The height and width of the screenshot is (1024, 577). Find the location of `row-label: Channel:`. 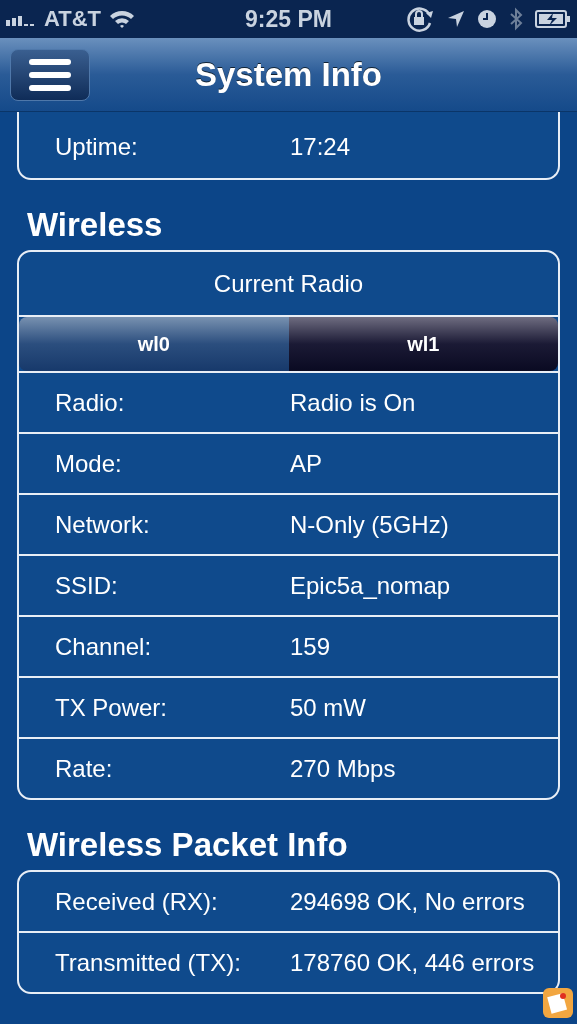

row-label: Channel: is located at coordinates (104, 646).